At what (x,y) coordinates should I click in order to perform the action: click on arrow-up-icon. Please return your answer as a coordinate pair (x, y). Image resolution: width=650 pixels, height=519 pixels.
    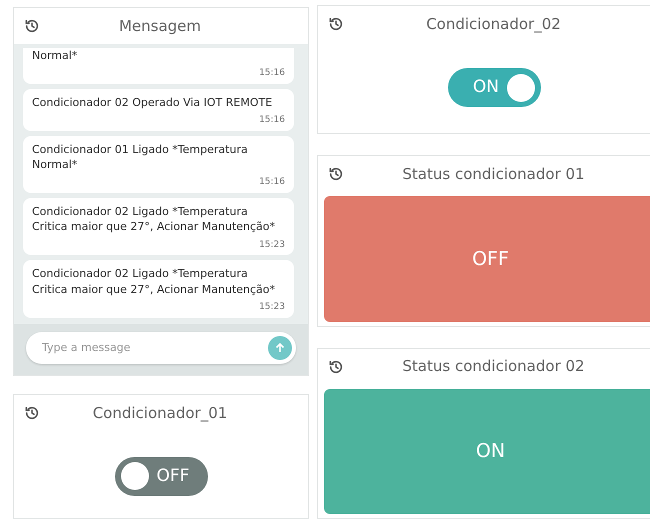
    Looking at the image, I should click on (280, 347).